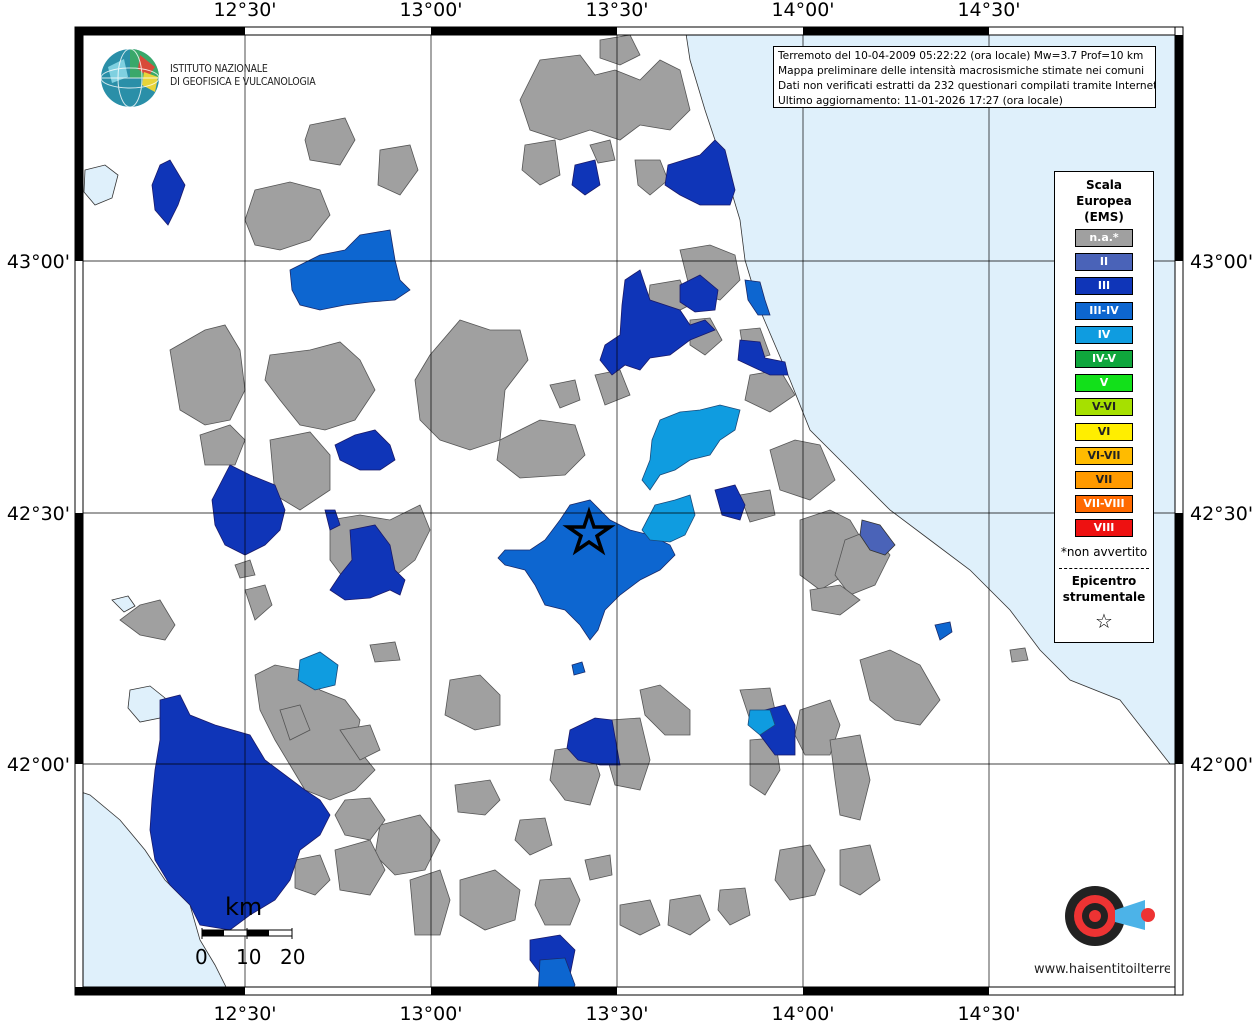 This screenshot has width=1256, height=1024. Describe the element at coordinates (38, 765) in the screenshot. I see `lat-label-4200-left: 42°00'` at that location.